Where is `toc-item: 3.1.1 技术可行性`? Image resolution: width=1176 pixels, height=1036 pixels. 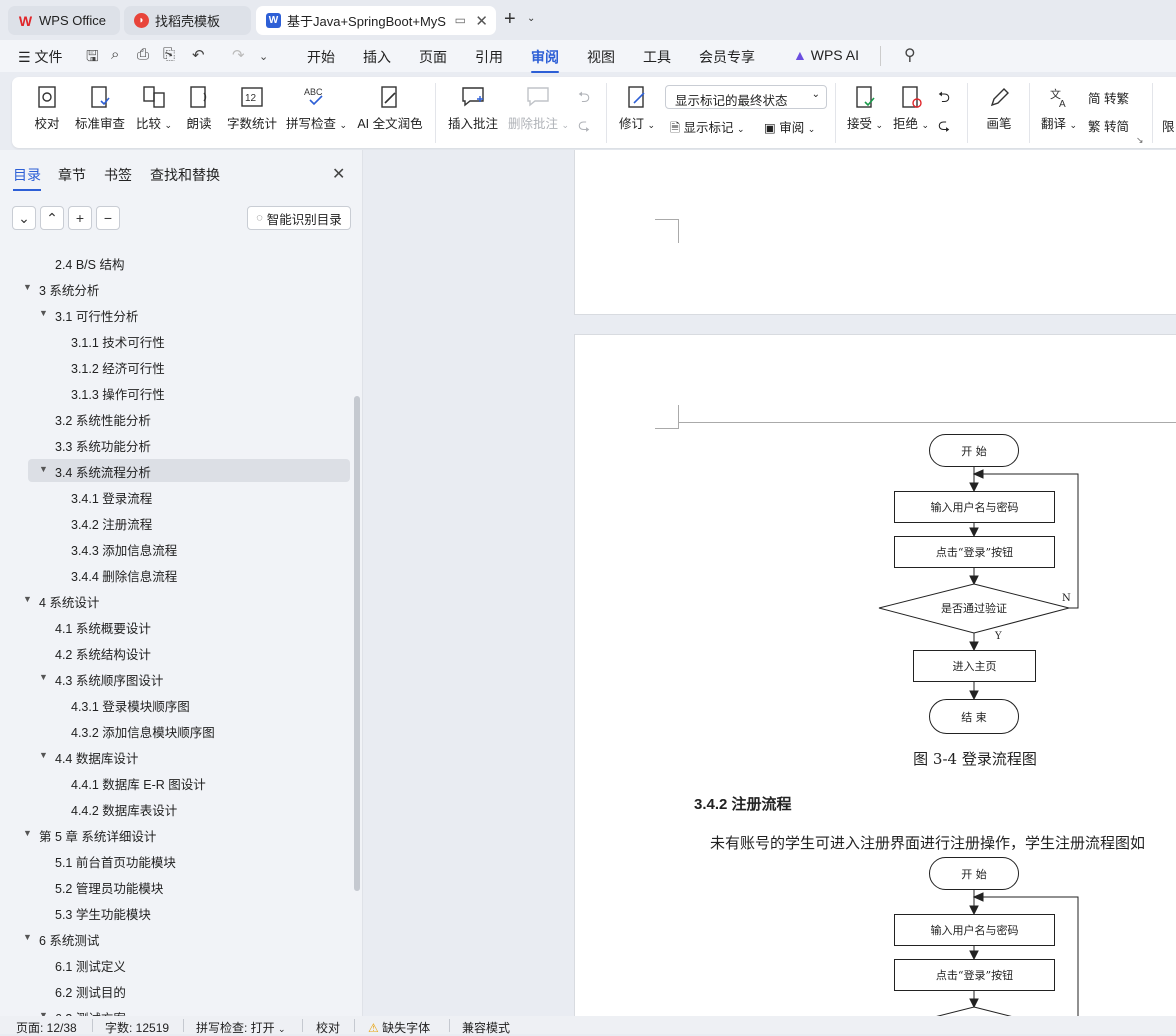 toc-item: 3.1.1 技术可行性 is located at coordinates (118, 341).